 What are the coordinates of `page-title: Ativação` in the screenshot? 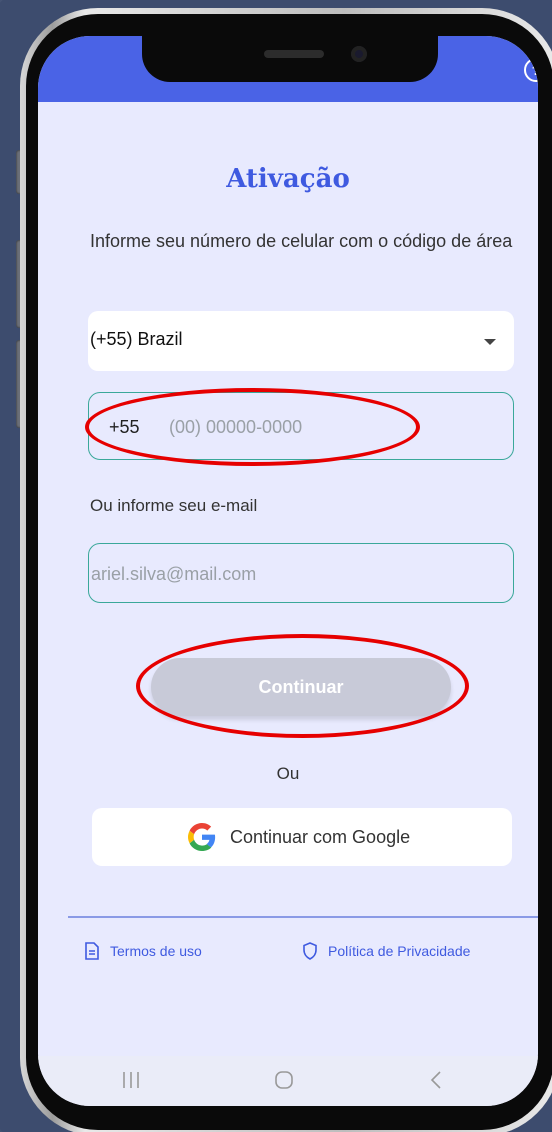 It's located at (288, 179).